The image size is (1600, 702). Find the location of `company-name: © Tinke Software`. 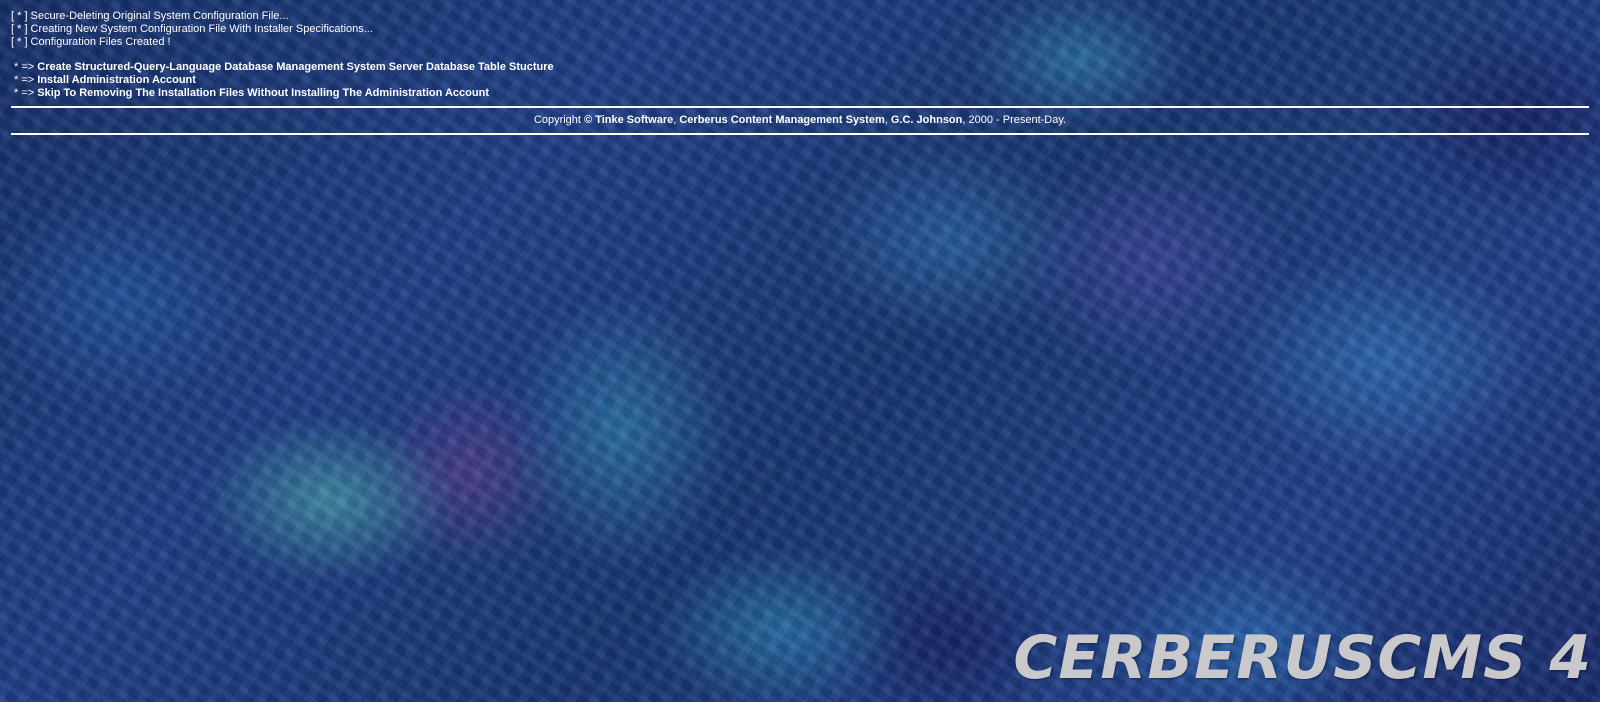

company-name: © Tinke Software is located at coordinates (629, 120).